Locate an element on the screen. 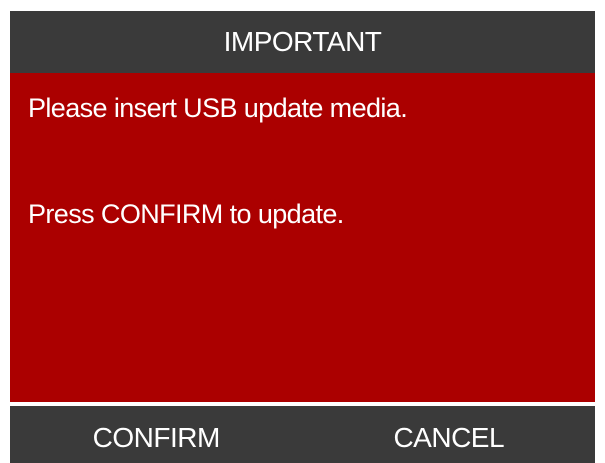 The image size is (605, 463). cancel-button-label: CANCEL is located at coordinates (449, 437).